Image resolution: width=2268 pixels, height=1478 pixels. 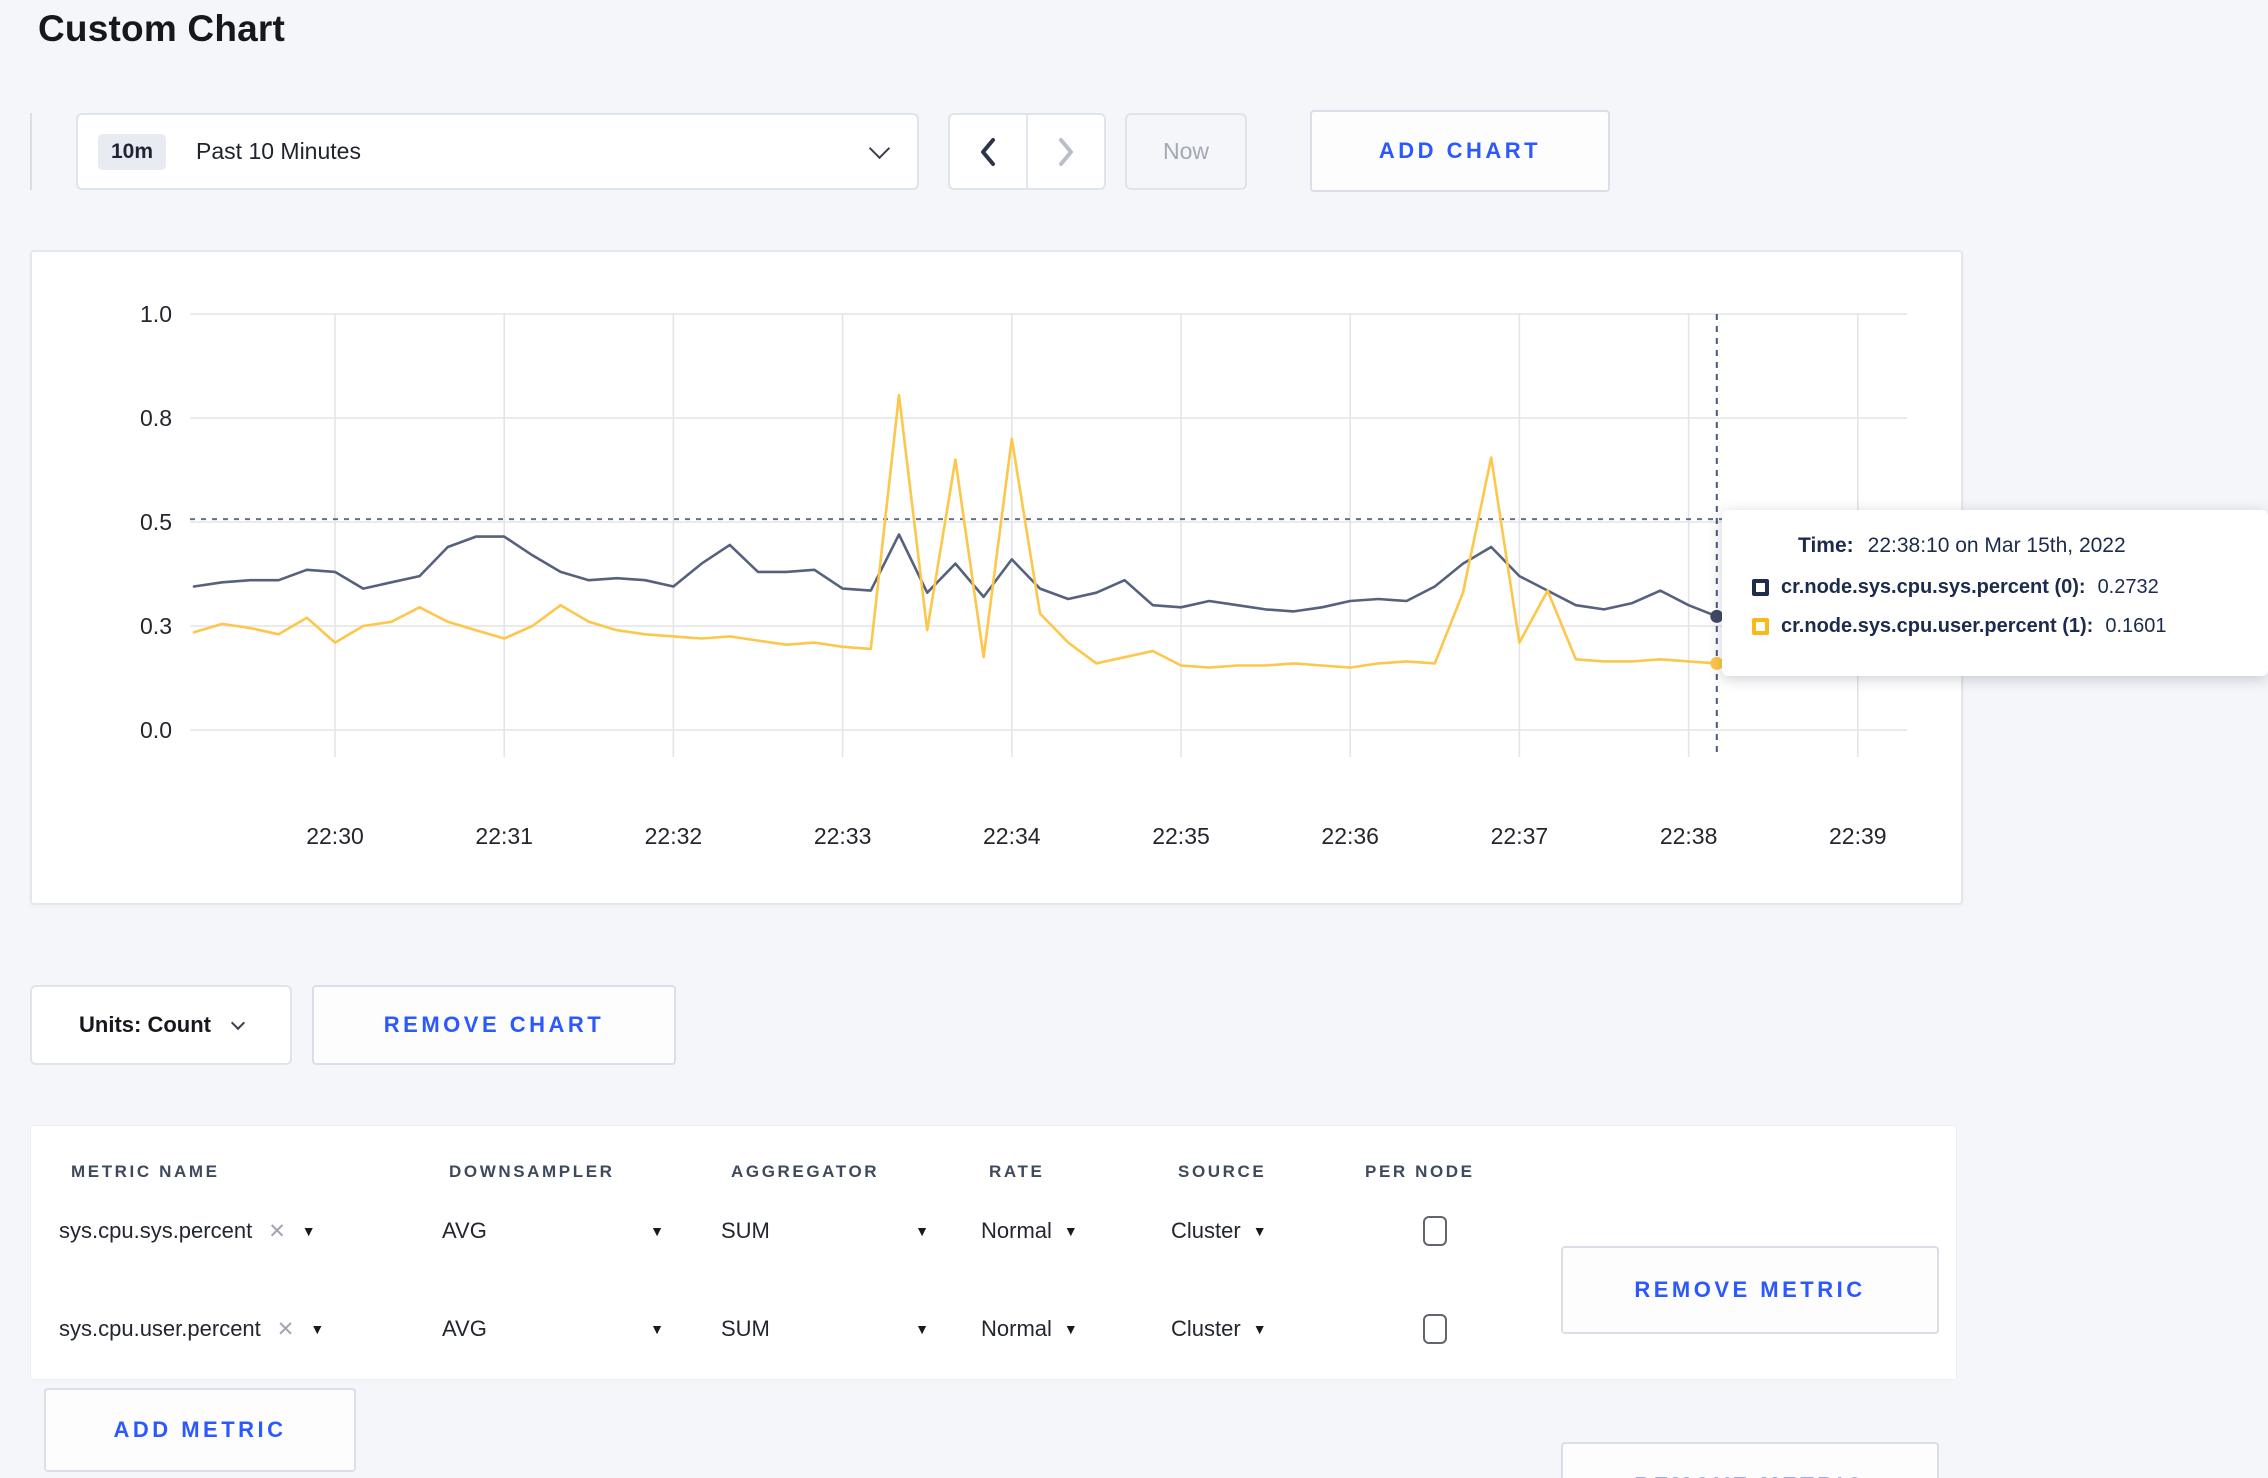 I want to click on next-time-button, so click(x=1066, y=151).